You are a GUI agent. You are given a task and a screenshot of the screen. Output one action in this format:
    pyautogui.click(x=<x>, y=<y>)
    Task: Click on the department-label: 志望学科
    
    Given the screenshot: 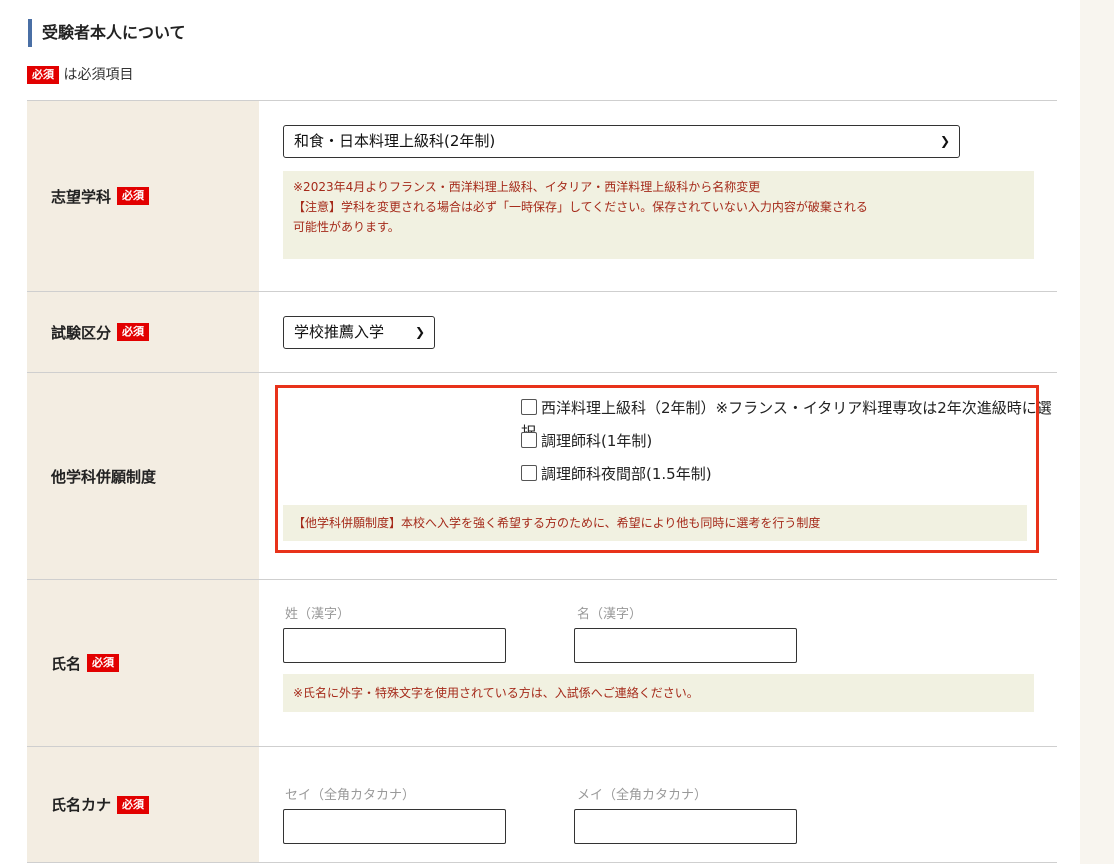 What is the action you would take?
    pyautogui.click(x=81, y=196)
    